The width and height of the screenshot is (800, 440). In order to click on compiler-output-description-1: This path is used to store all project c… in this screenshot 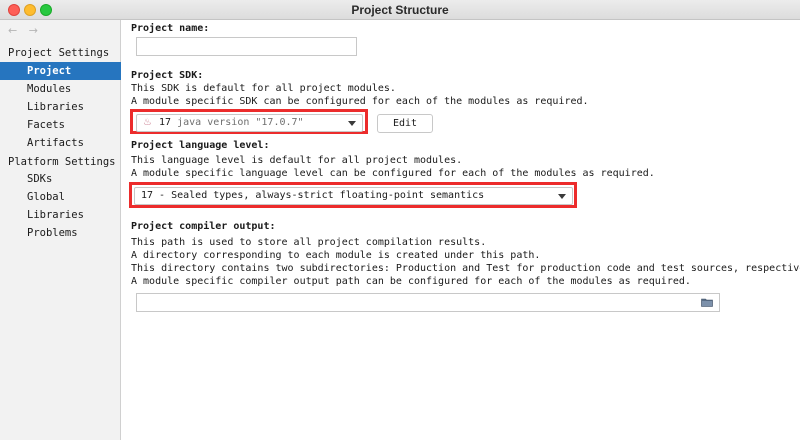, I will do `click(309, 242)`.